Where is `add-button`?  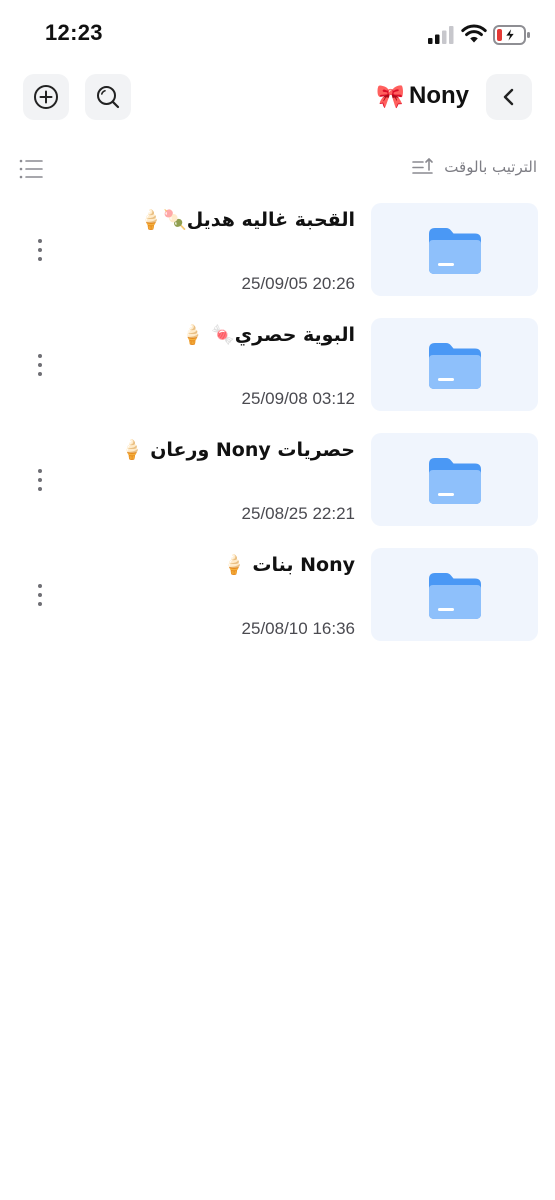
add-button is located at coordinates (46, 97).